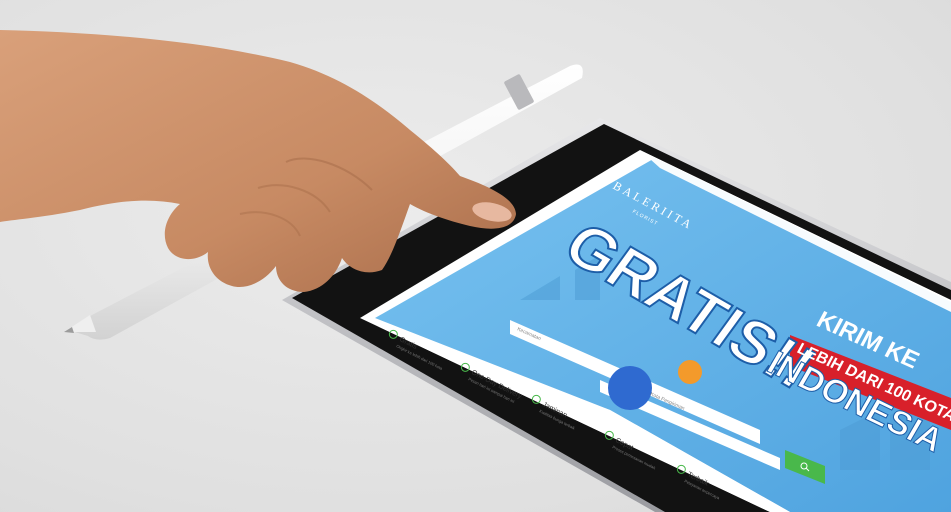 This screenshot has height=512, width=951. What do you see at coordinates (630, 388) in the screenshot?
I see `scooter-illustration` at bounding box center [630, 388].